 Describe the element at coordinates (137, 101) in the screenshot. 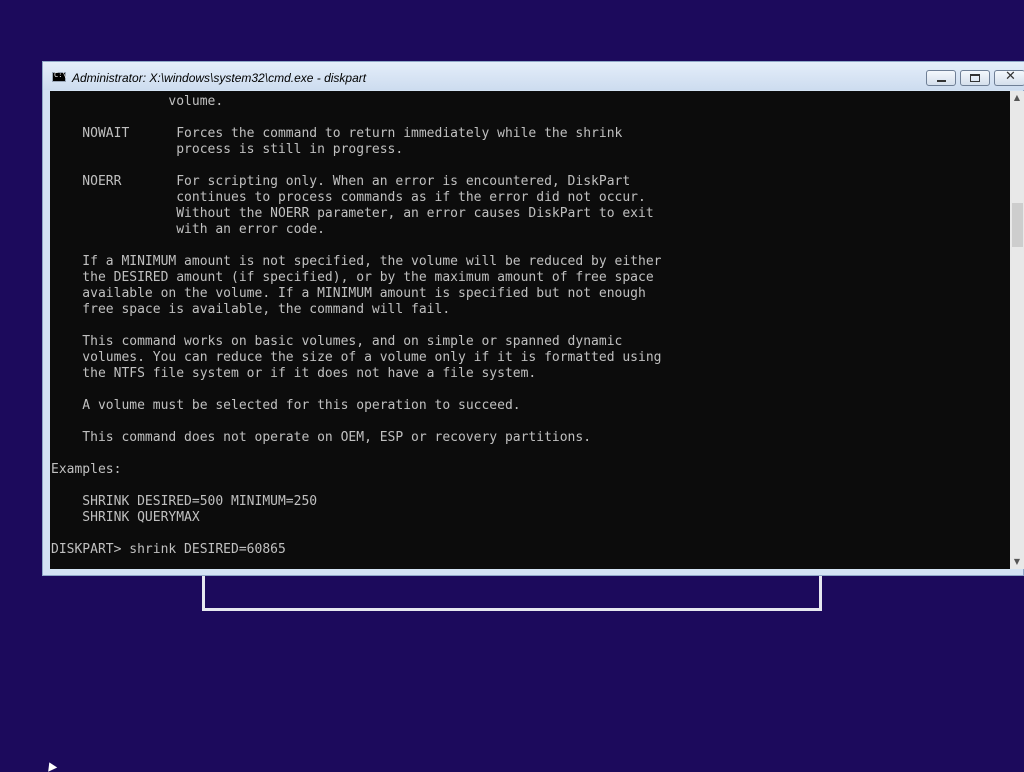

I see `console-line: volume.` at that location.